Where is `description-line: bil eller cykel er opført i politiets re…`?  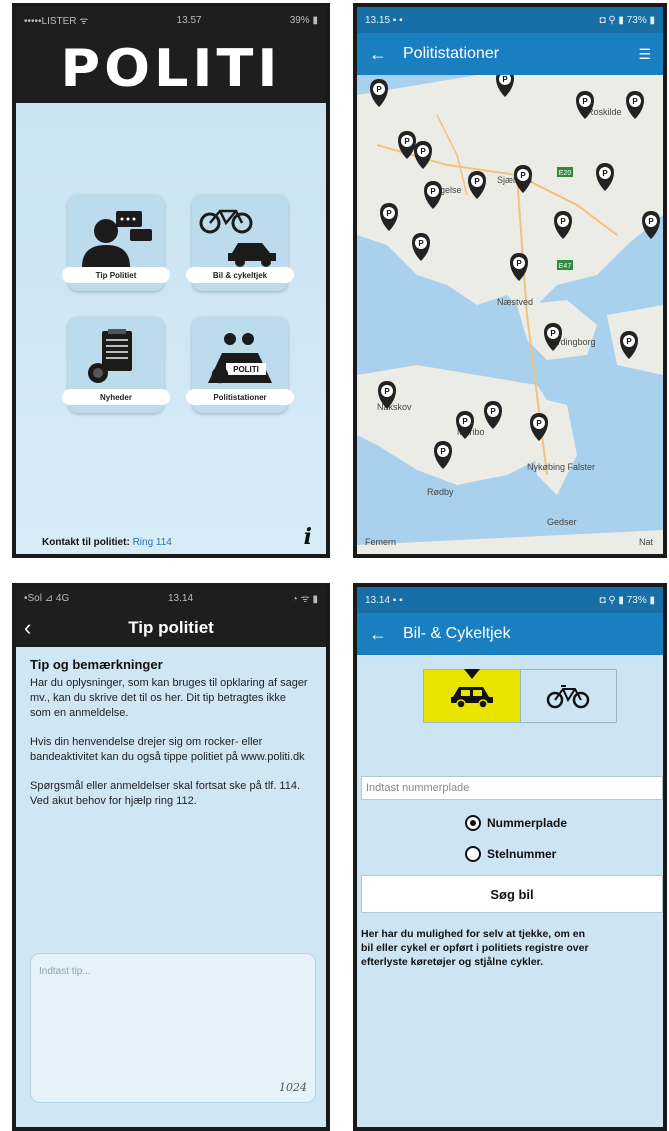
description-line: bil eller cykel er opført i politiets re… is located at coordinates (475, 948).